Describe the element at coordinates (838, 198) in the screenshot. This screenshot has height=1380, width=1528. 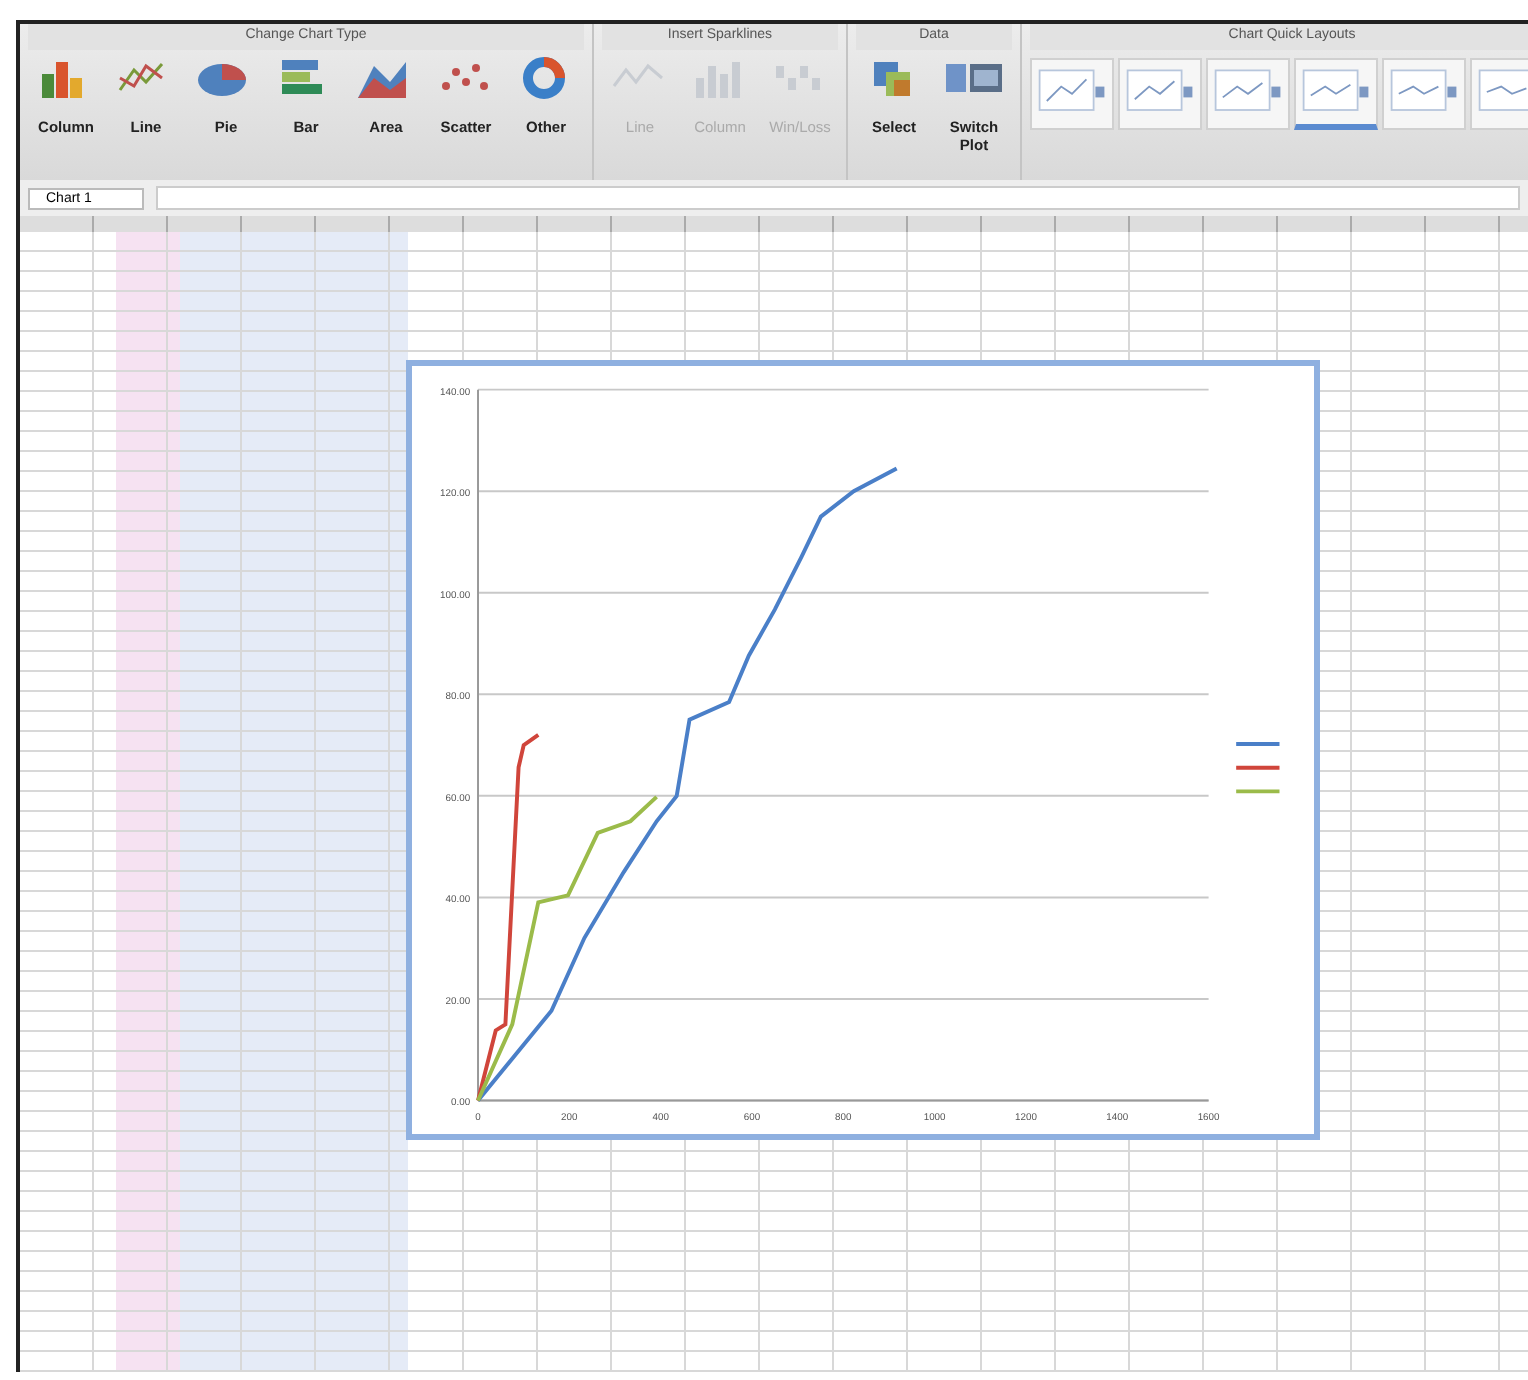
I see `formula-field` at that location.